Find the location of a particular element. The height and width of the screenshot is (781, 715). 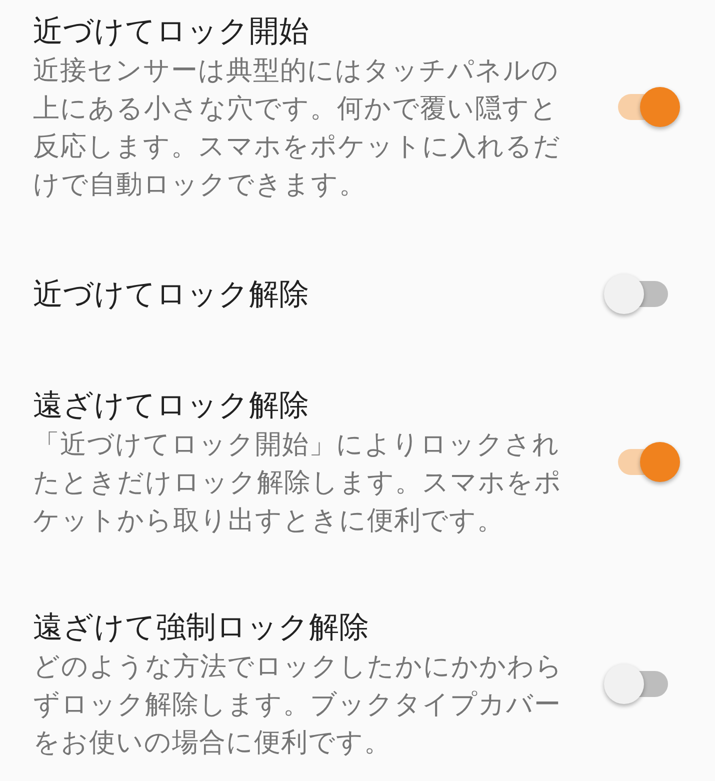

setting-title: 近づけてロック解除 is located at coordinates (171, 295).